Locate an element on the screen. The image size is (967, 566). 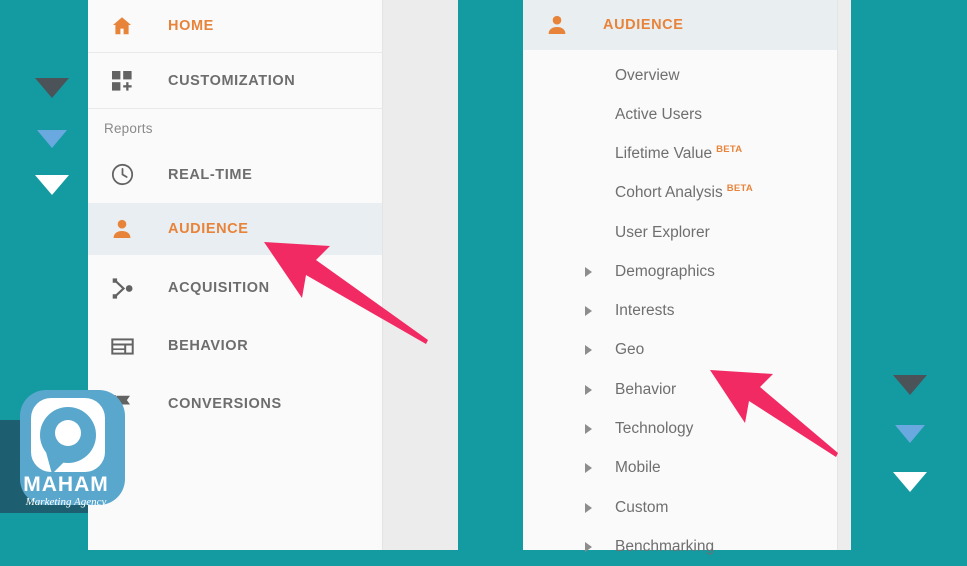
submenu-item-lifetime-value: Lifetime Value BETA is located at coordinates (680, 153).